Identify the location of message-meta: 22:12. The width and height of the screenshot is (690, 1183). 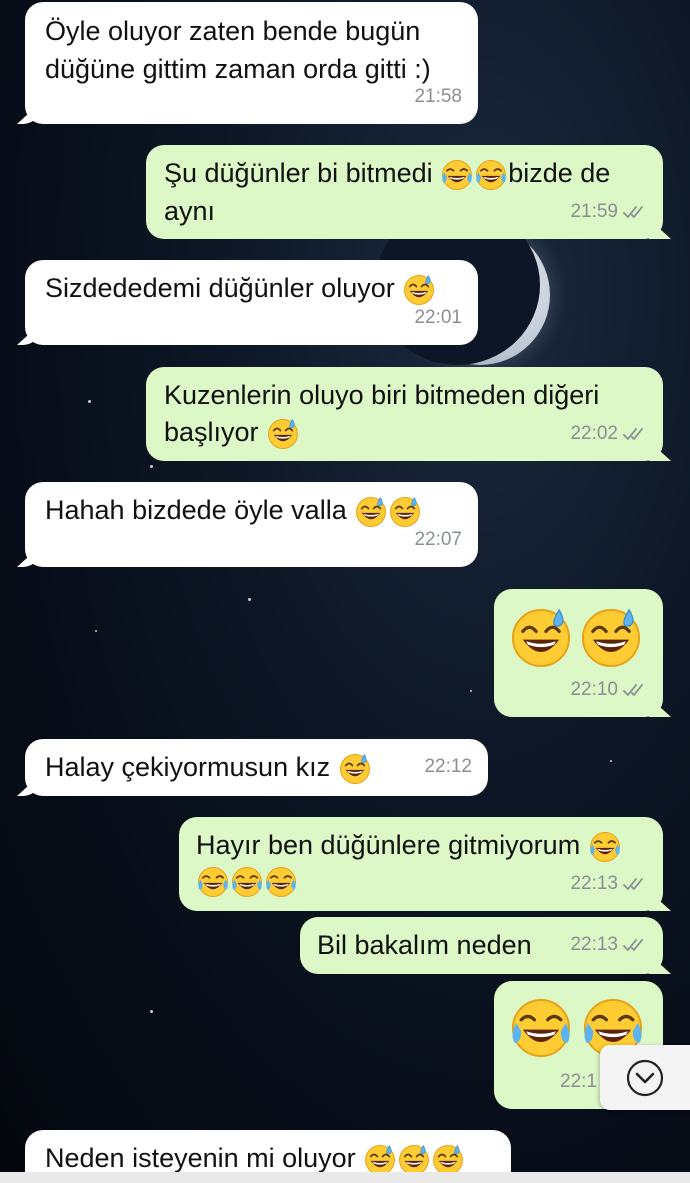
(448, 767).